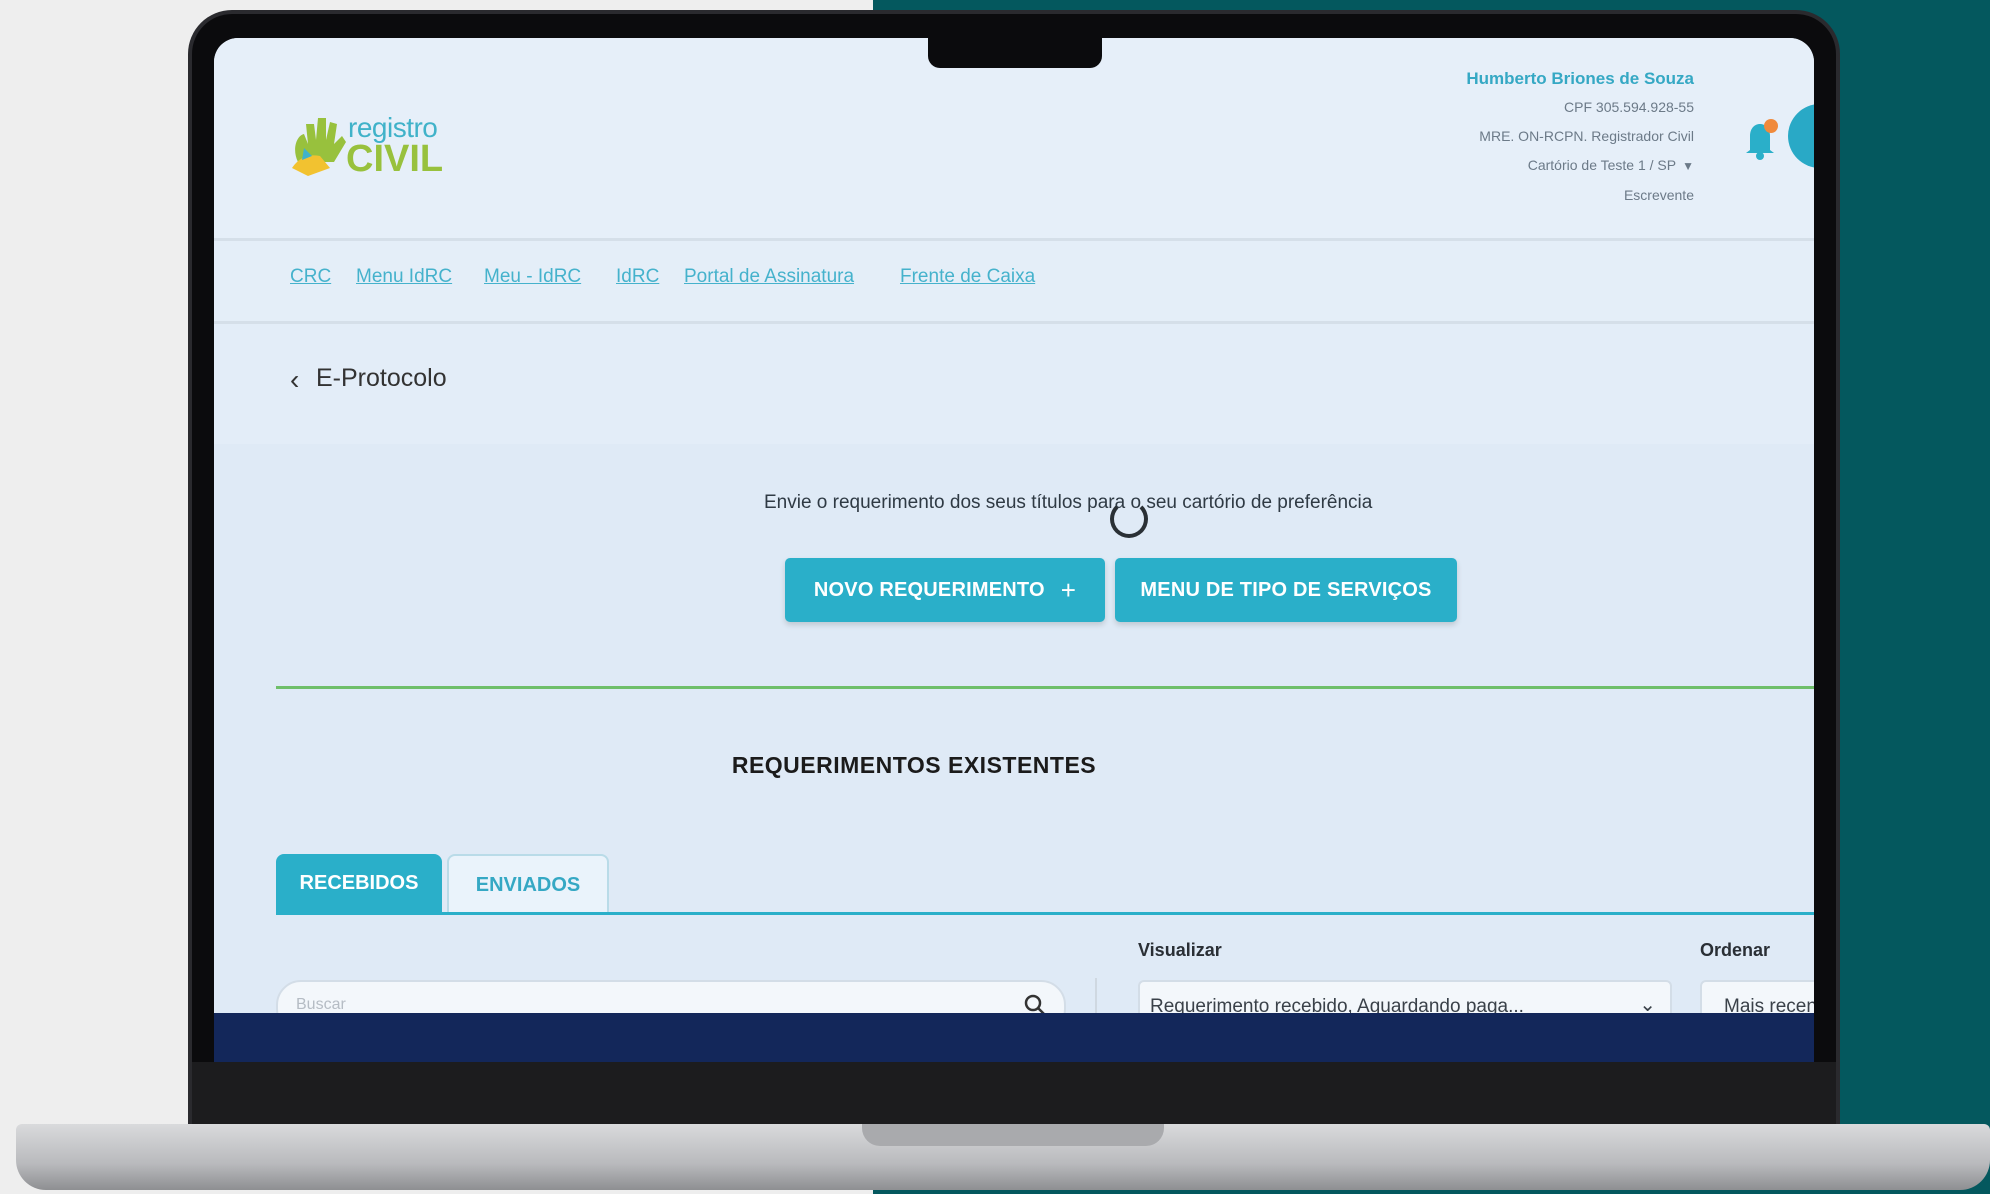 This screenshot has height=1194, width=1990. Describe the element at coordinates (1045, 687) in the screenshot. I see `section-divider` at that location.